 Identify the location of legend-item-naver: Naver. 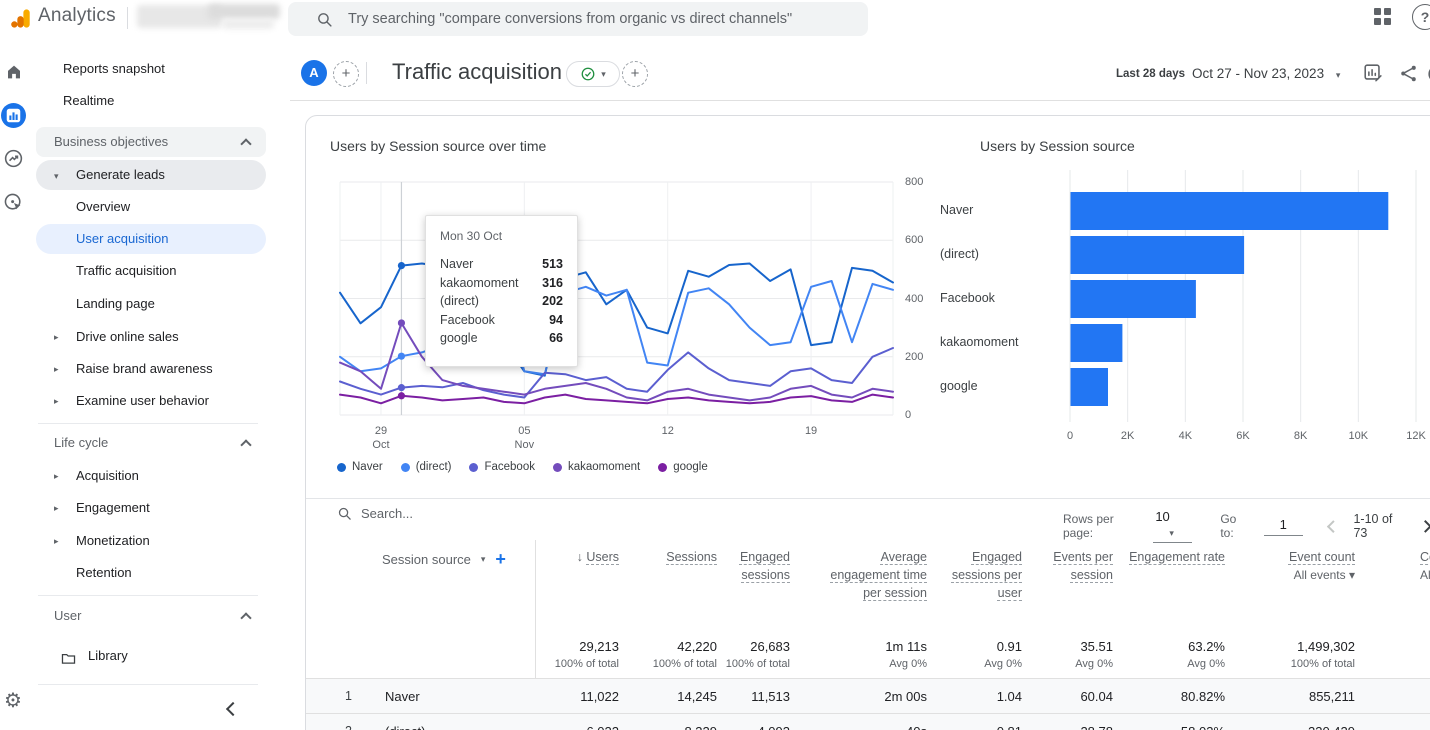
(360, 467).